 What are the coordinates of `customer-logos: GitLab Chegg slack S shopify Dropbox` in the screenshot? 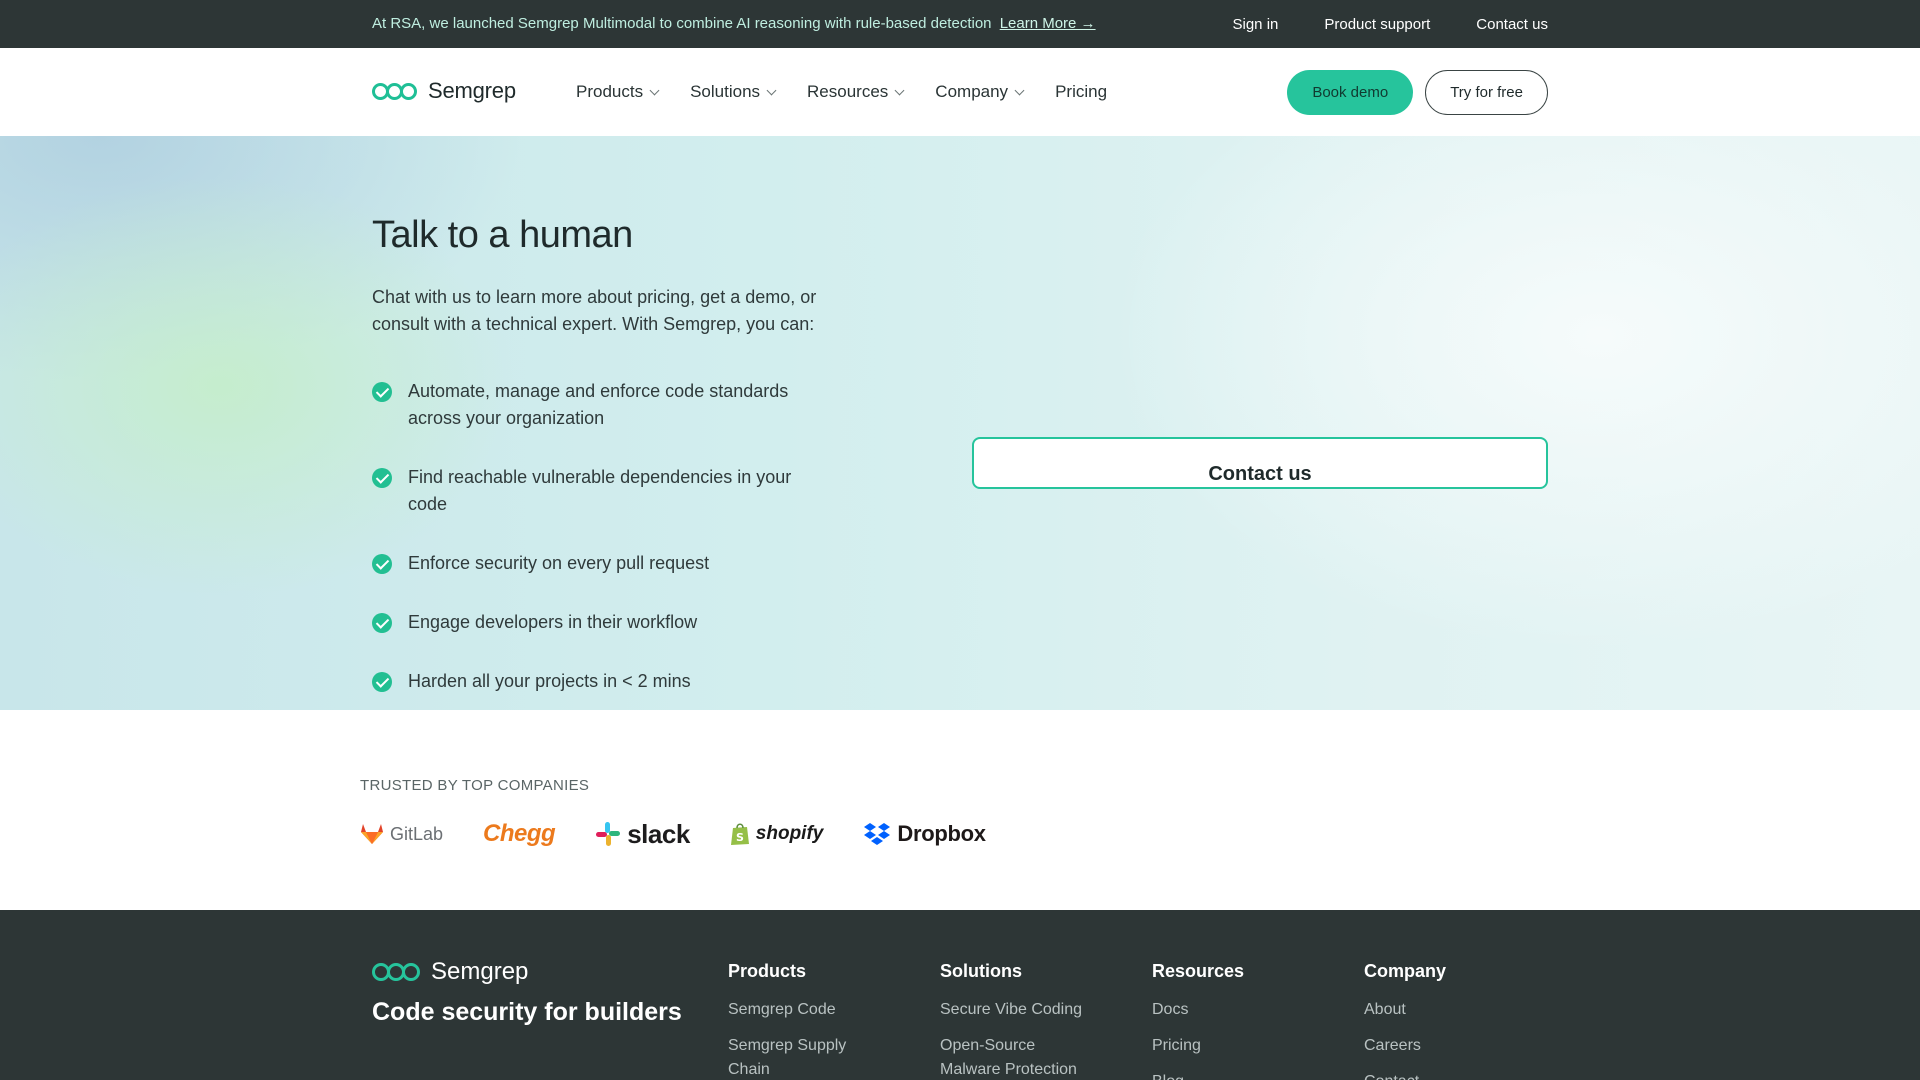 It's located at (673, 834).